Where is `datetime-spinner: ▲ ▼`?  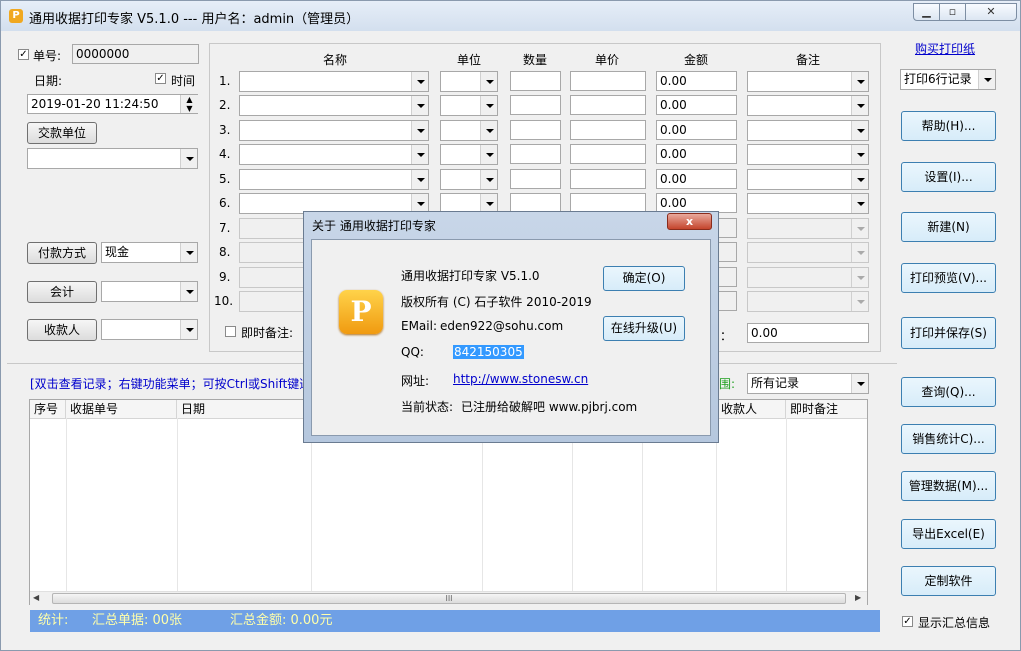
datetime-spinner: ▲ ▼ is located at coordinates (189, 104).